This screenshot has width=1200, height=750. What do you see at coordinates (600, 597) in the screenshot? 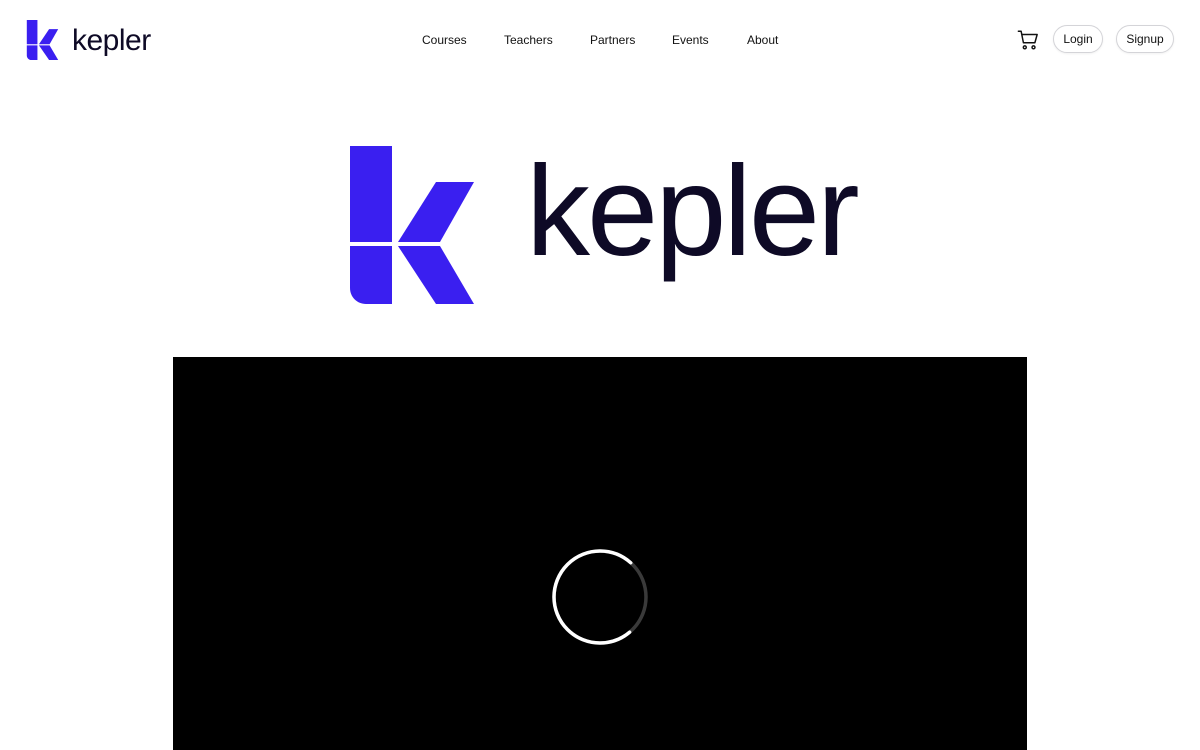
I see `loading-spinner-icon` at bounding box center [600, 597].